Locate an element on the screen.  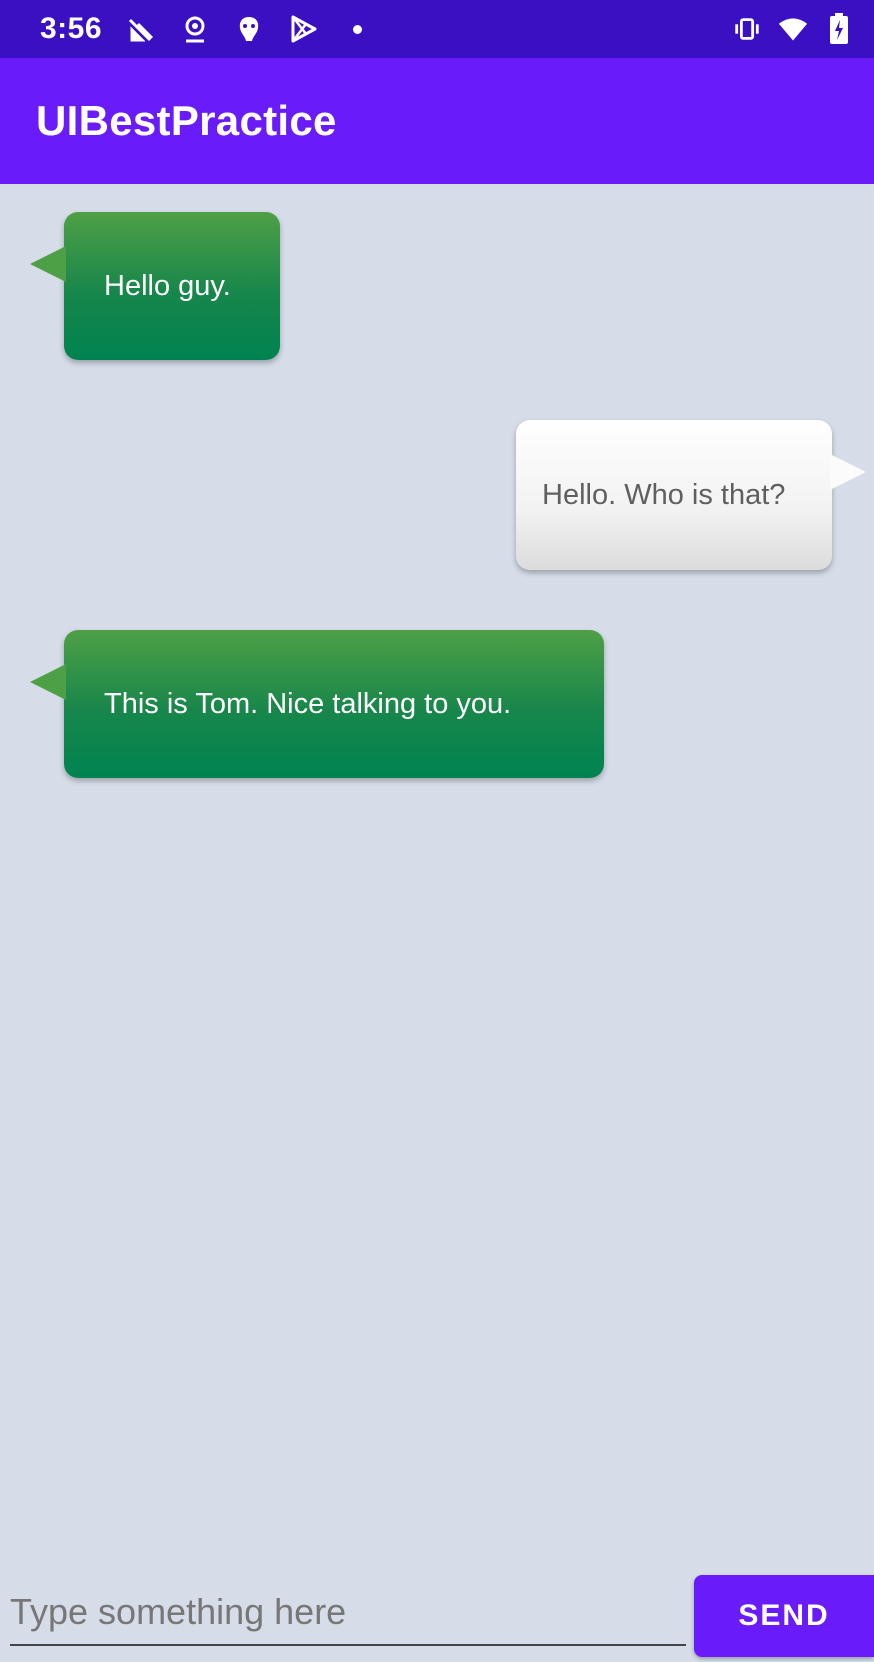
message-text: This is Tom. Nice talking to you. is located at coordinates (308, 703).